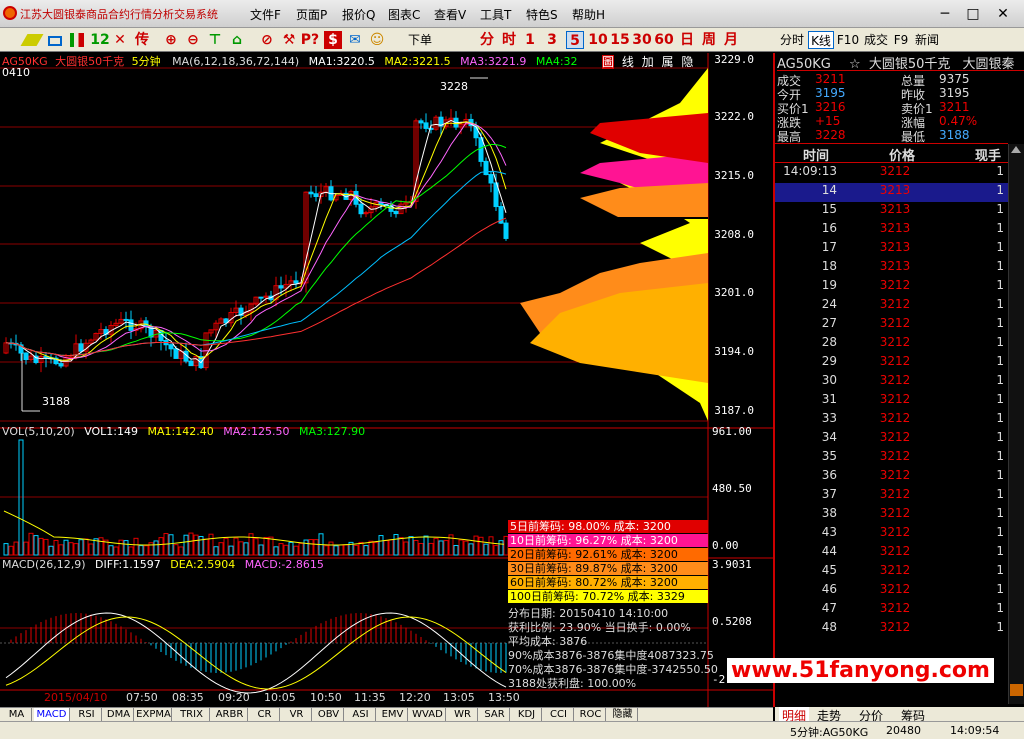 The height and width of the screenshot is (739, 1024). Describe the element at coordinates (230, 715) in the screenshot. I see `indicator-tab: ARBR` at that location.